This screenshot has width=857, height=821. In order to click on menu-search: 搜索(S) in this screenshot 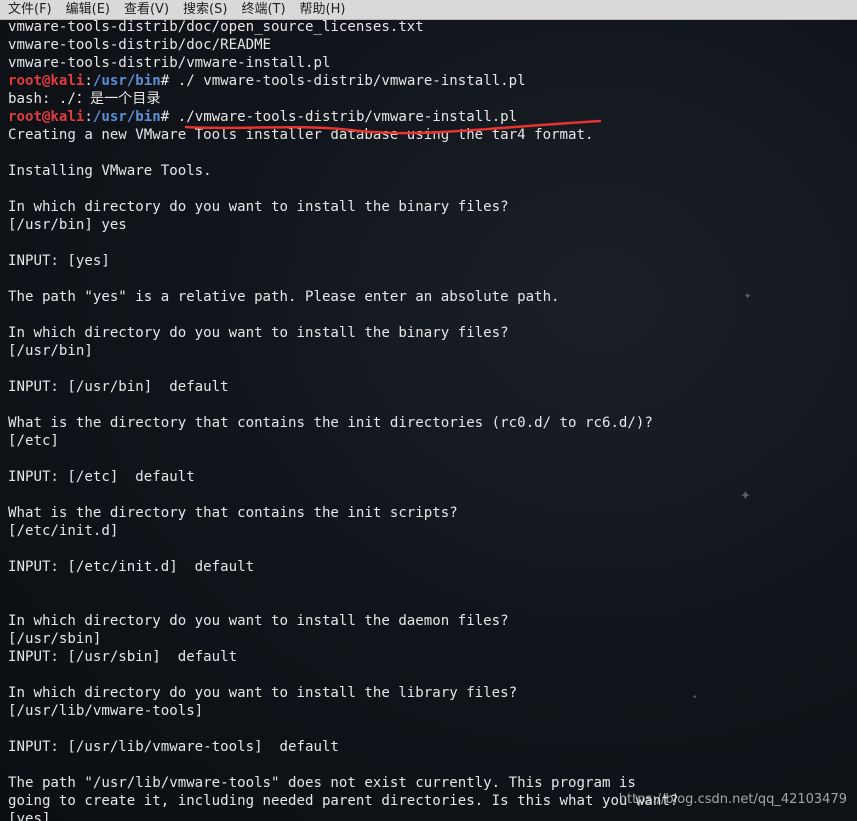, I will do `click(205, 10)`.